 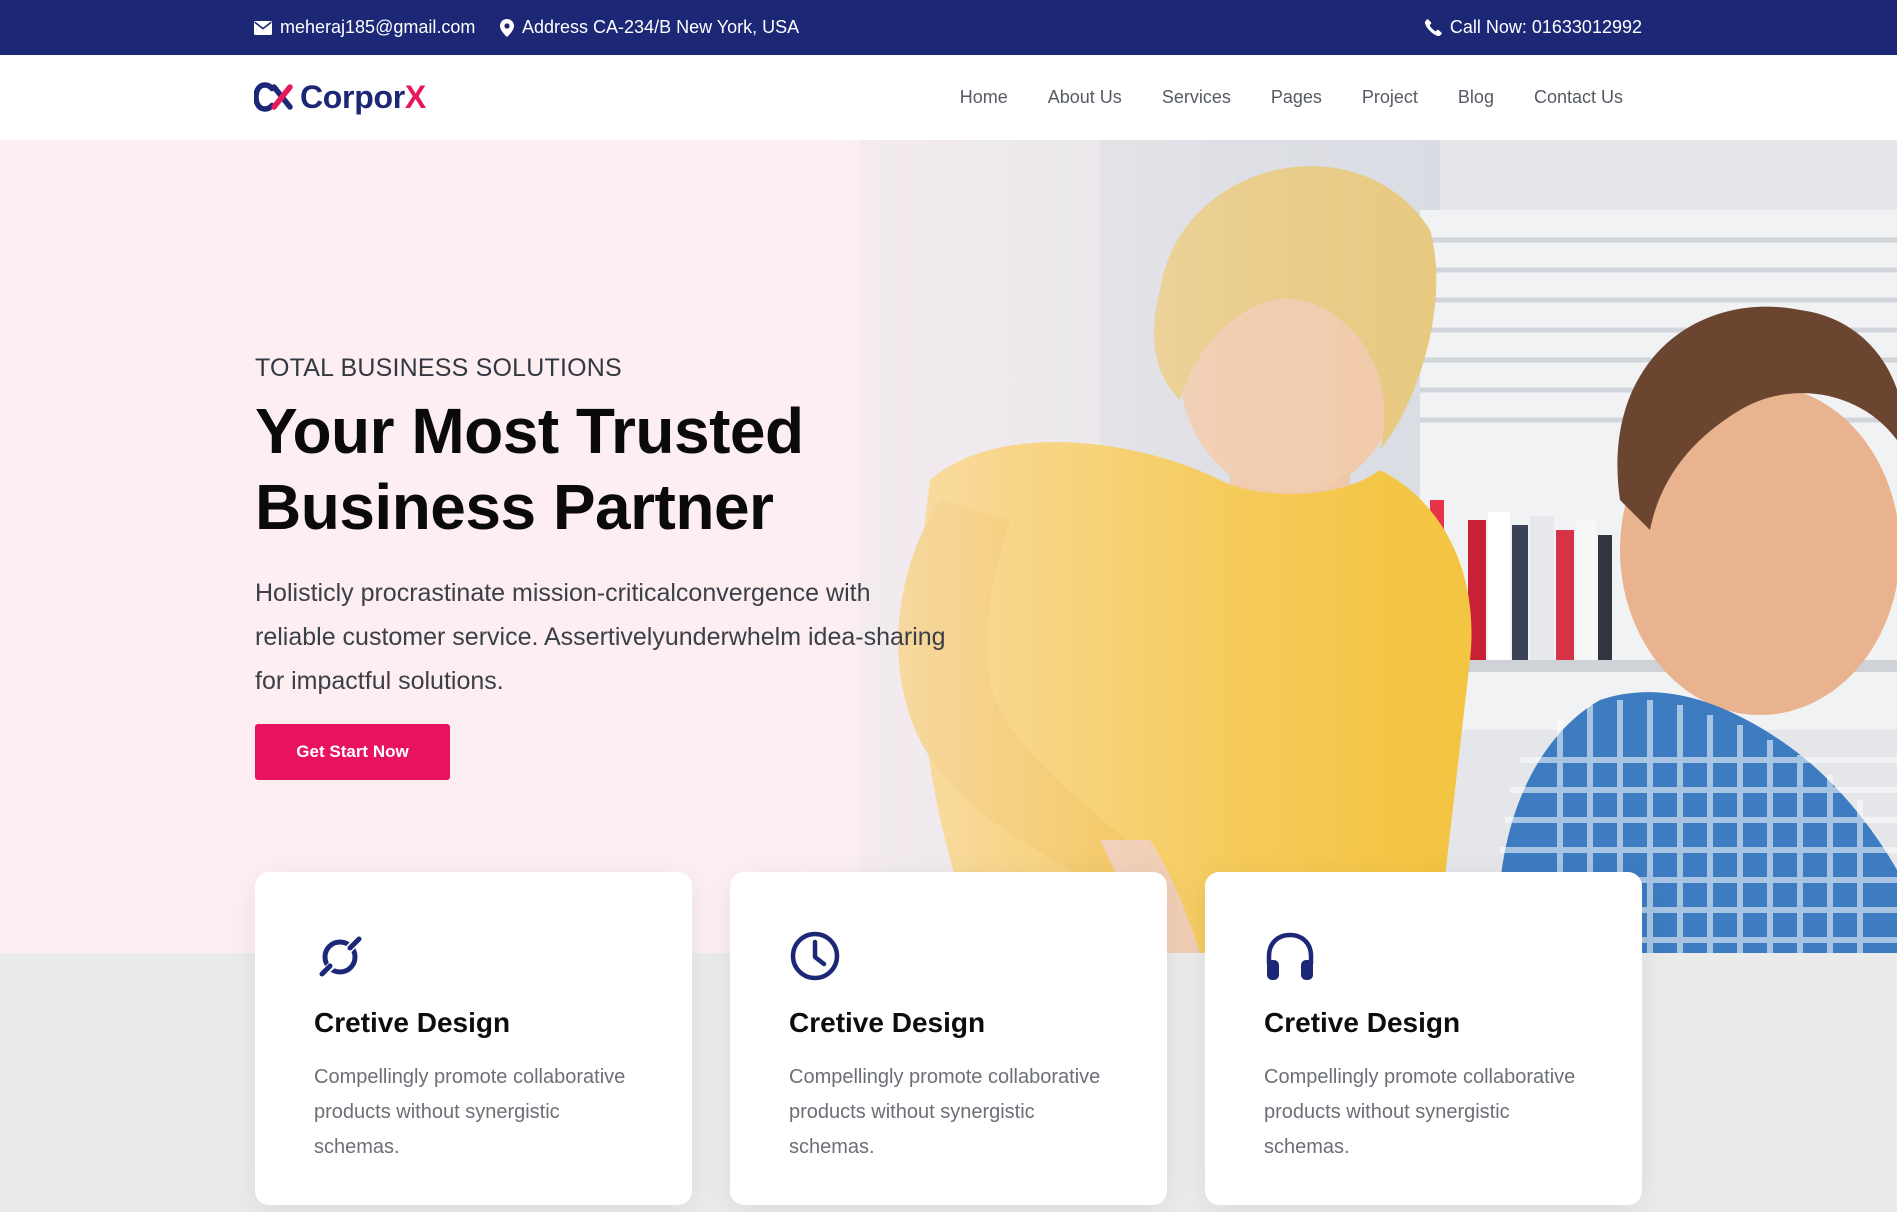 What do you see at coordinates (1578, 97) in the screenshot?
I see `nav-contact-us: Contact Us` at bounding box center [1578, 97].